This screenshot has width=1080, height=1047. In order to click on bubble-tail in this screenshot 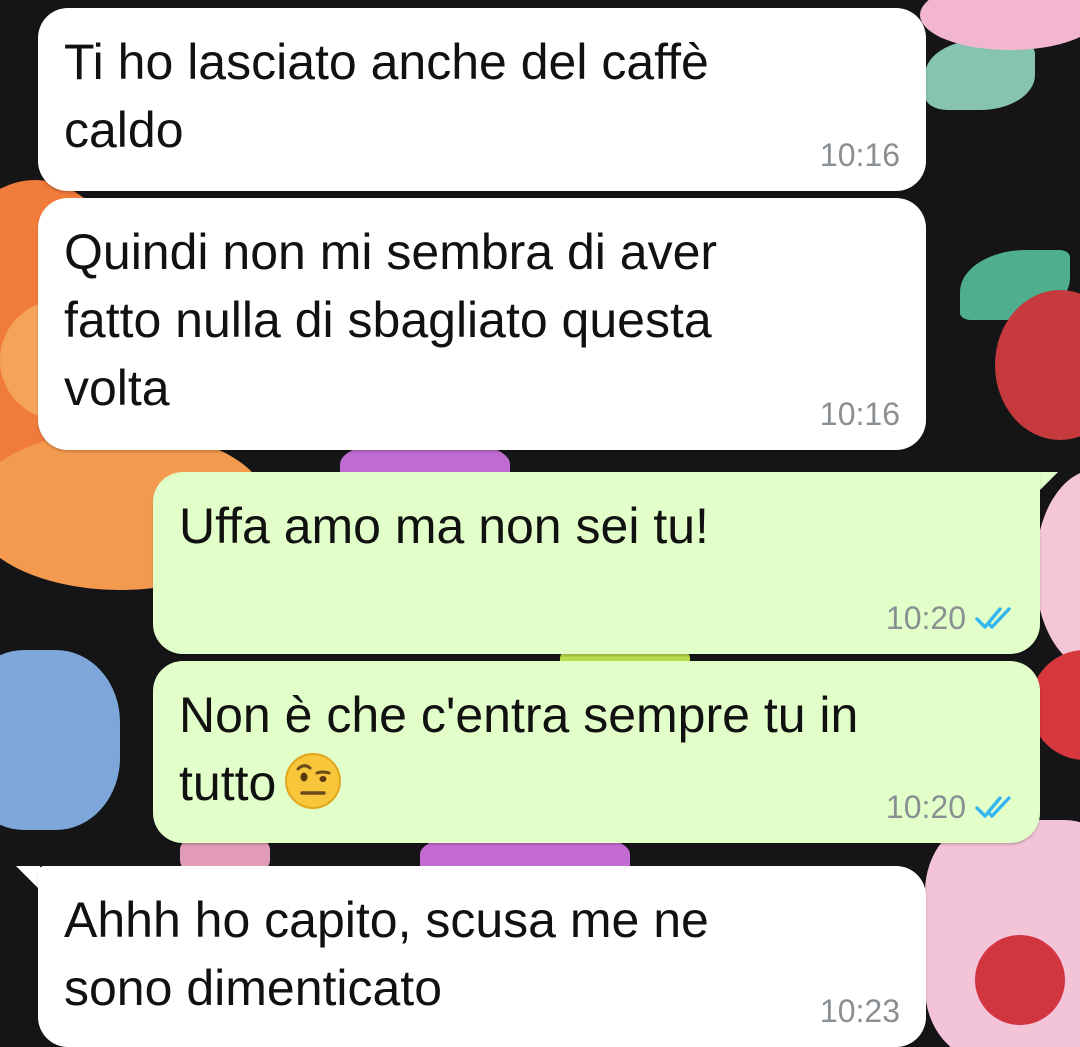, I will do `click(28, 878)`.